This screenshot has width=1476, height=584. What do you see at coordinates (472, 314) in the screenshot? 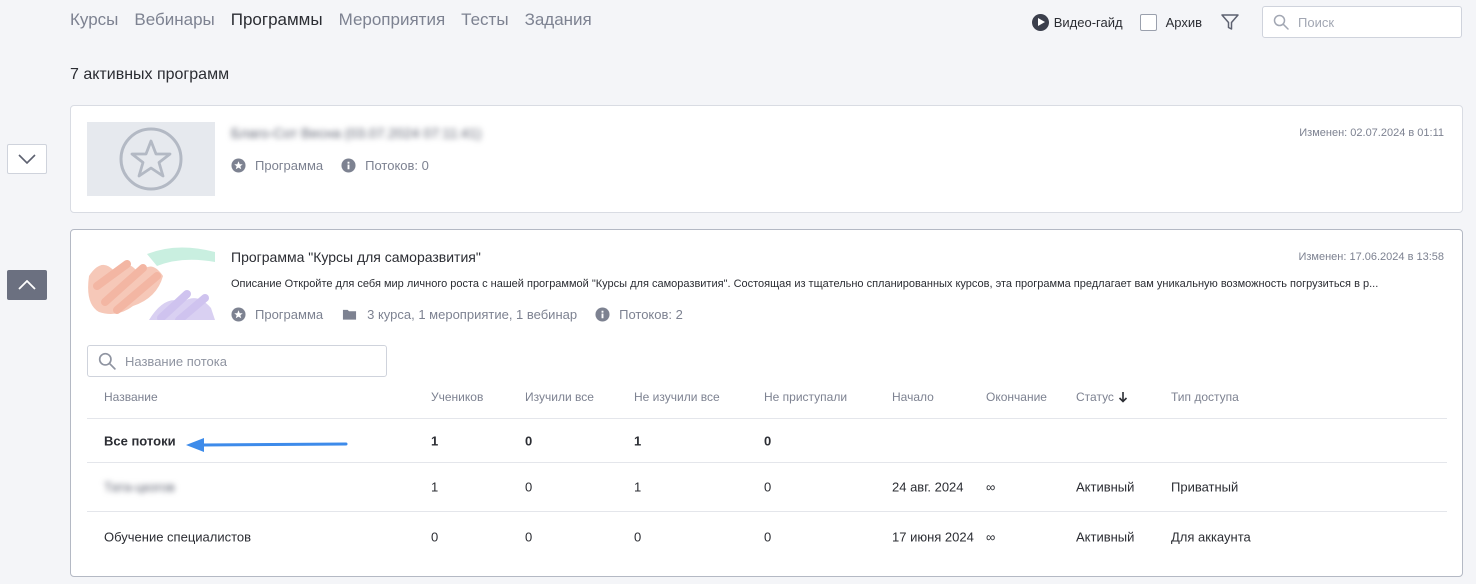
I see `program-contents-label: 3 курса, 1 мероприятие, 1 вебинар` at bounding box center [472, 314].